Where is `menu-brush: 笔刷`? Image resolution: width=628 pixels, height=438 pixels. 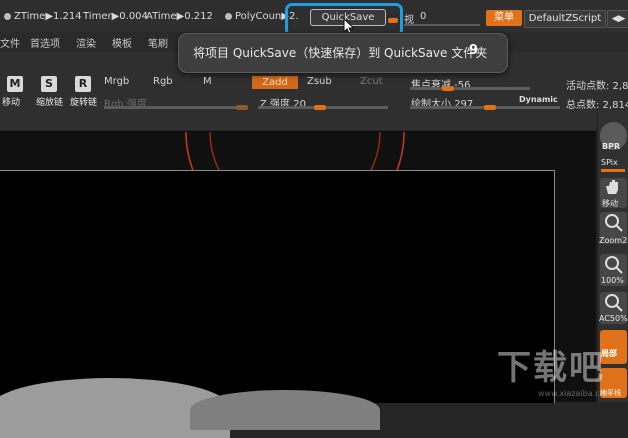
menu-brush: 笔刷 is located at coordinates (158, 42).